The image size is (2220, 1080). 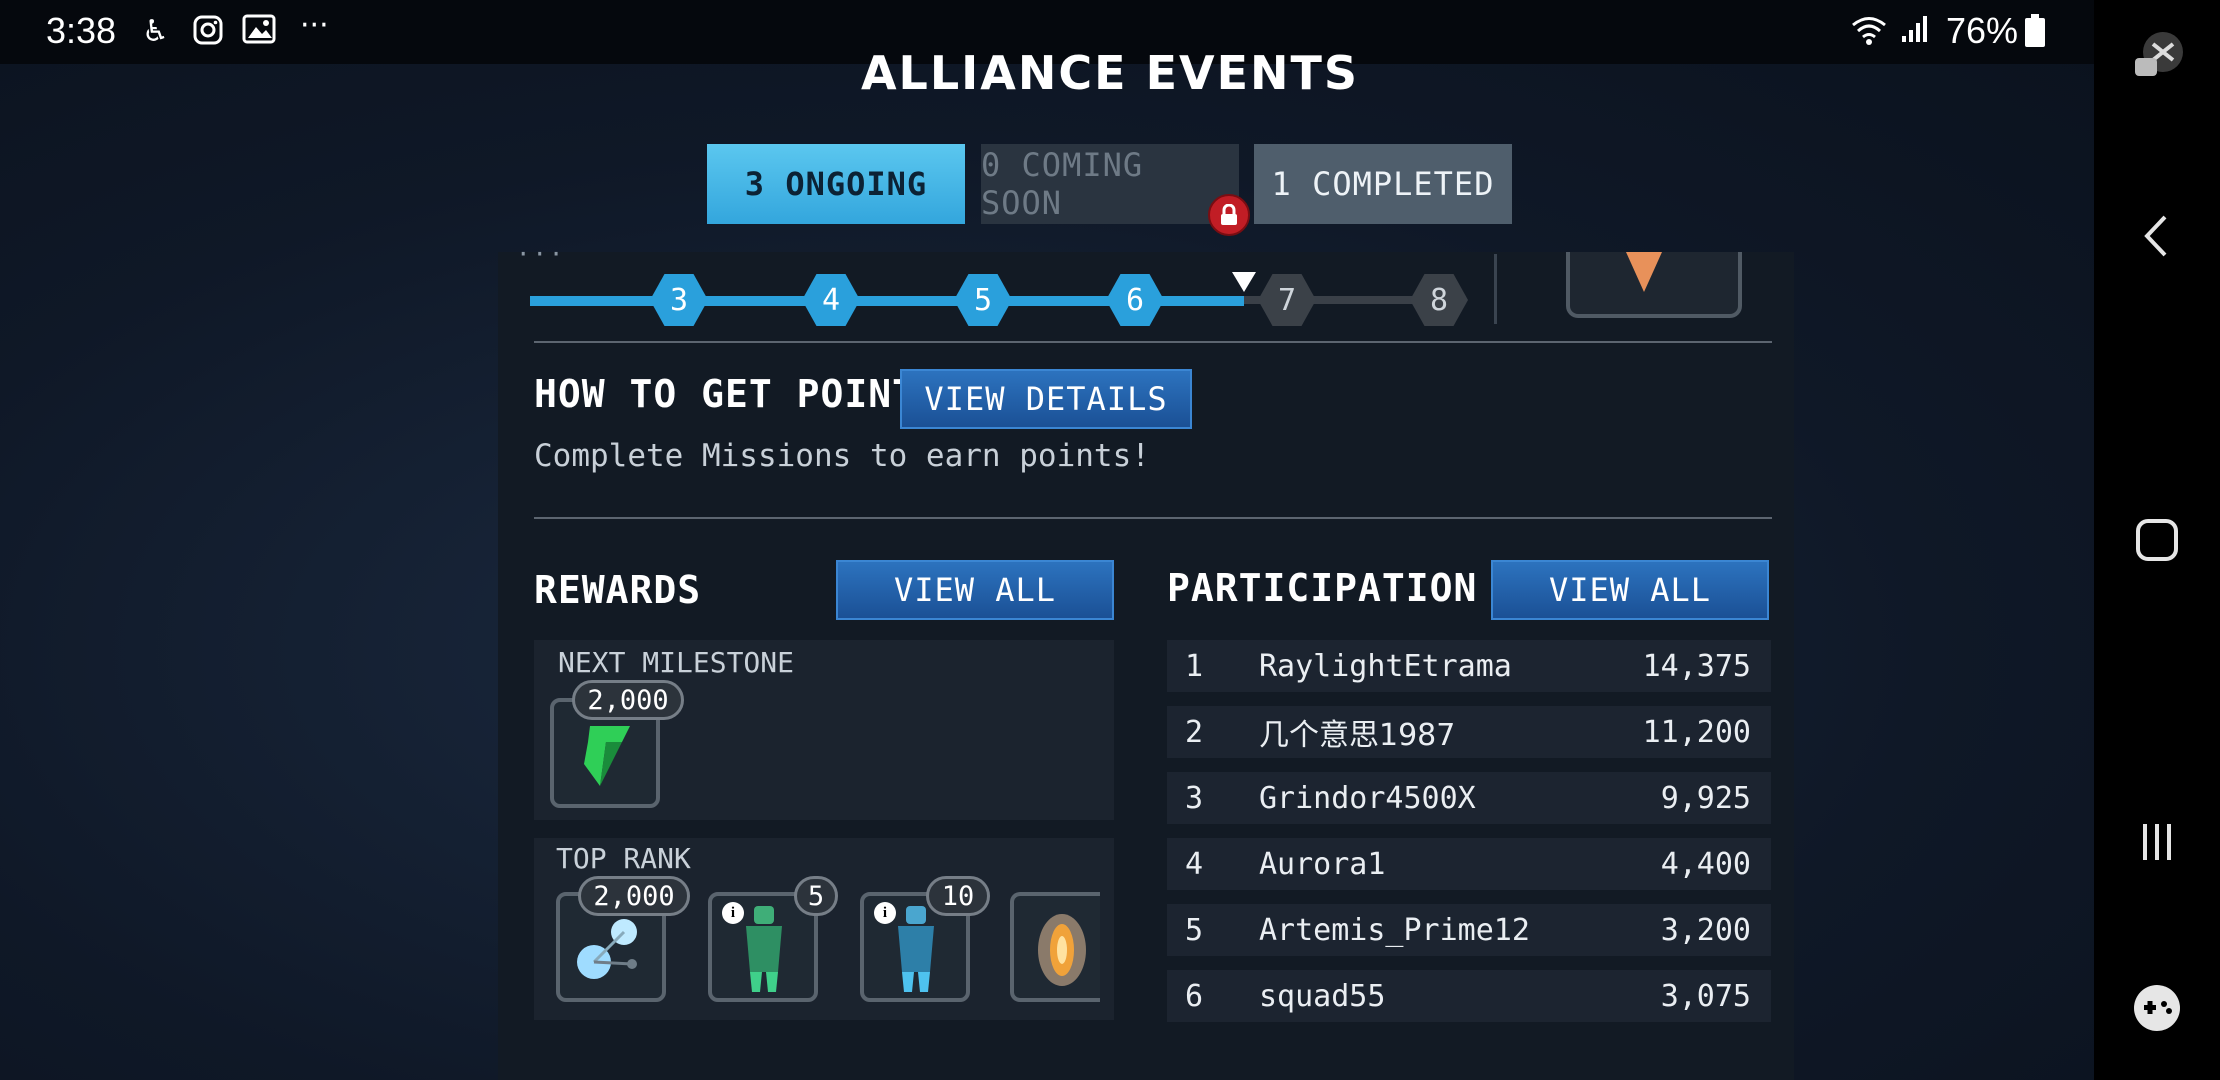 I want to click on lock-icon, so click(x=1229, y=215).